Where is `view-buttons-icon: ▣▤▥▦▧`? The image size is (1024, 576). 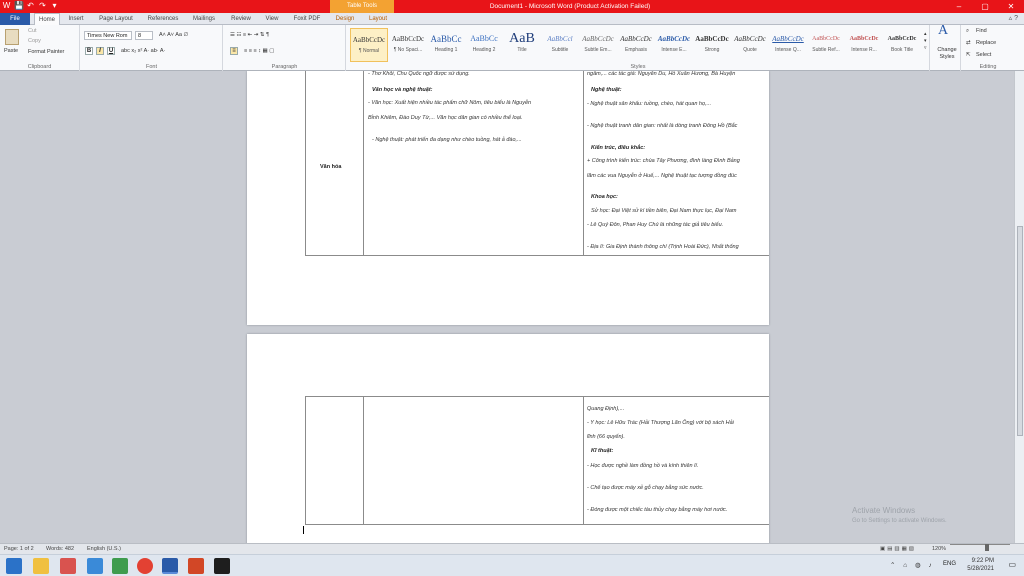 view-buttons-icon: ▣▤▥▦▧ is located at coordinates (898, 549).